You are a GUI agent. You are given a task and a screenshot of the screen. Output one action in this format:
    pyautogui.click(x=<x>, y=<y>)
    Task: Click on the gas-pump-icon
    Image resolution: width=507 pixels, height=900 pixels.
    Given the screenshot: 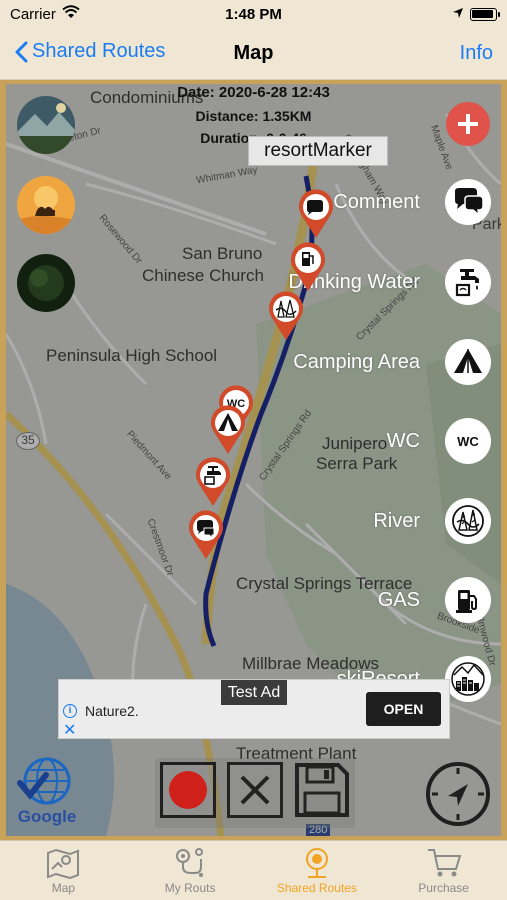 What is the action you would take?
    pyautogui.click(x=468, y=600)
    